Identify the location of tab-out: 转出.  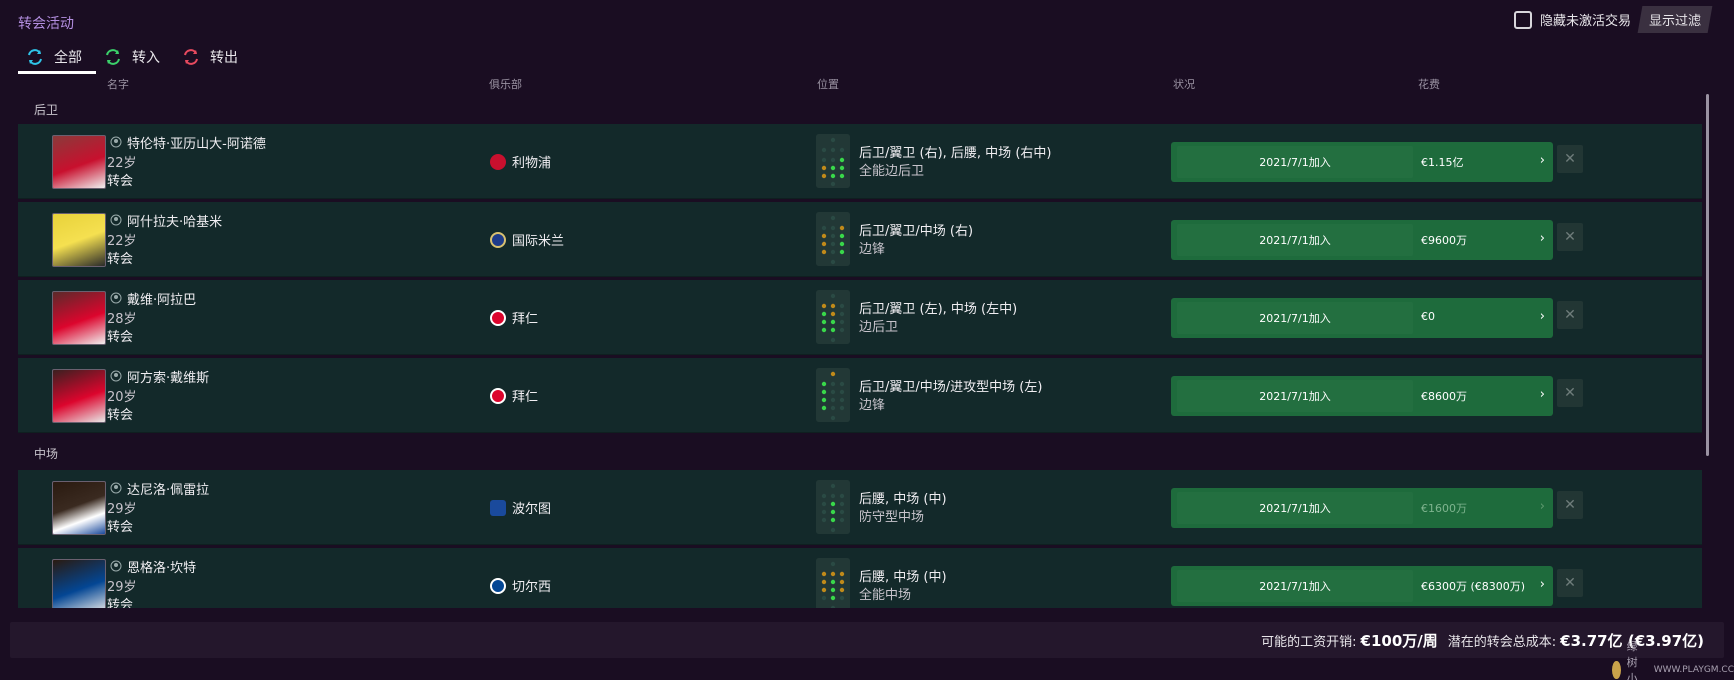
(213, 57).